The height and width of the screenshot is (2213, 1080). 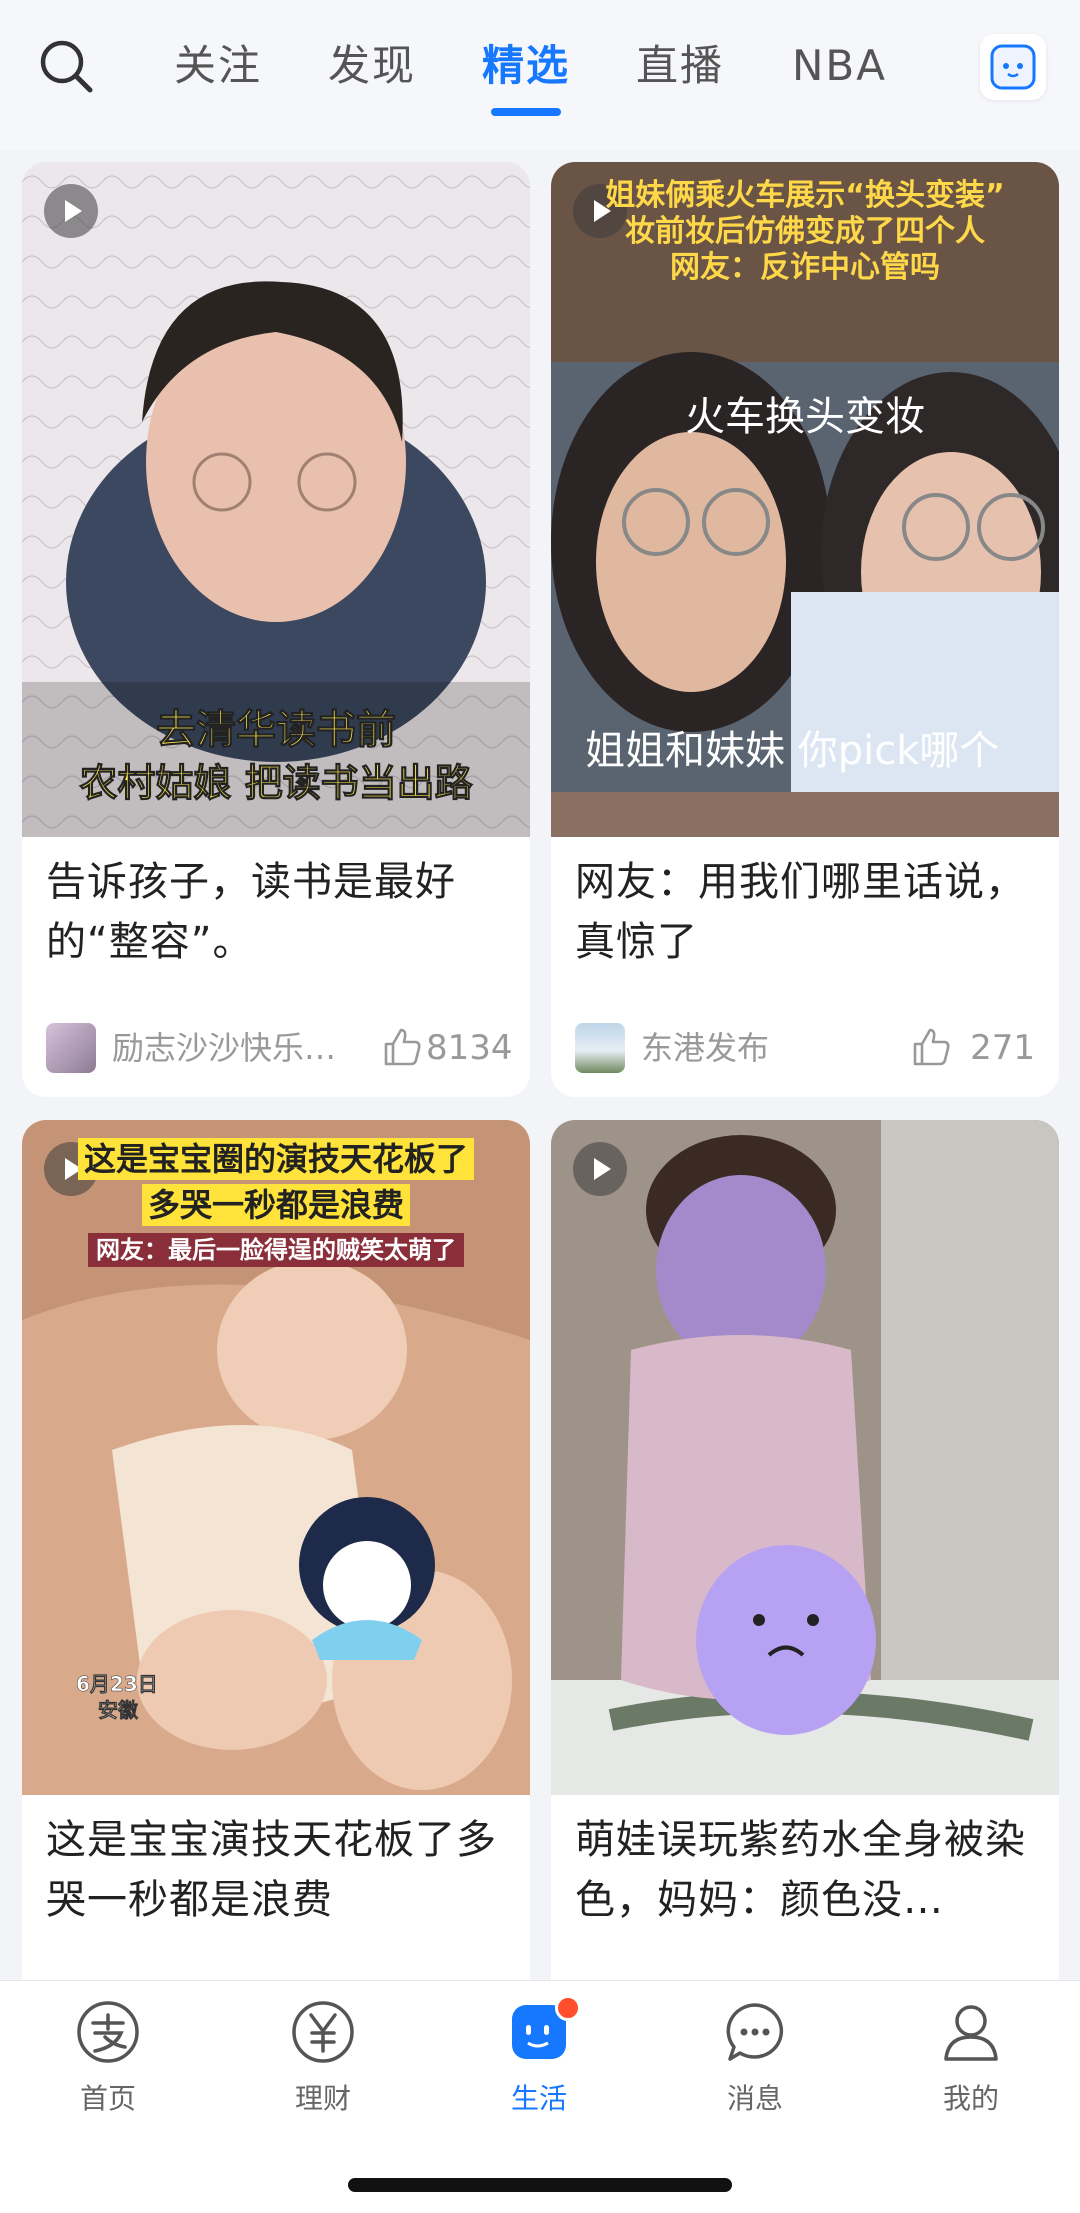 What do you see at coordinates (755, 2032) in the screenshot?
I see `chat-bubble-icon` at bounding box center [755, 2032].